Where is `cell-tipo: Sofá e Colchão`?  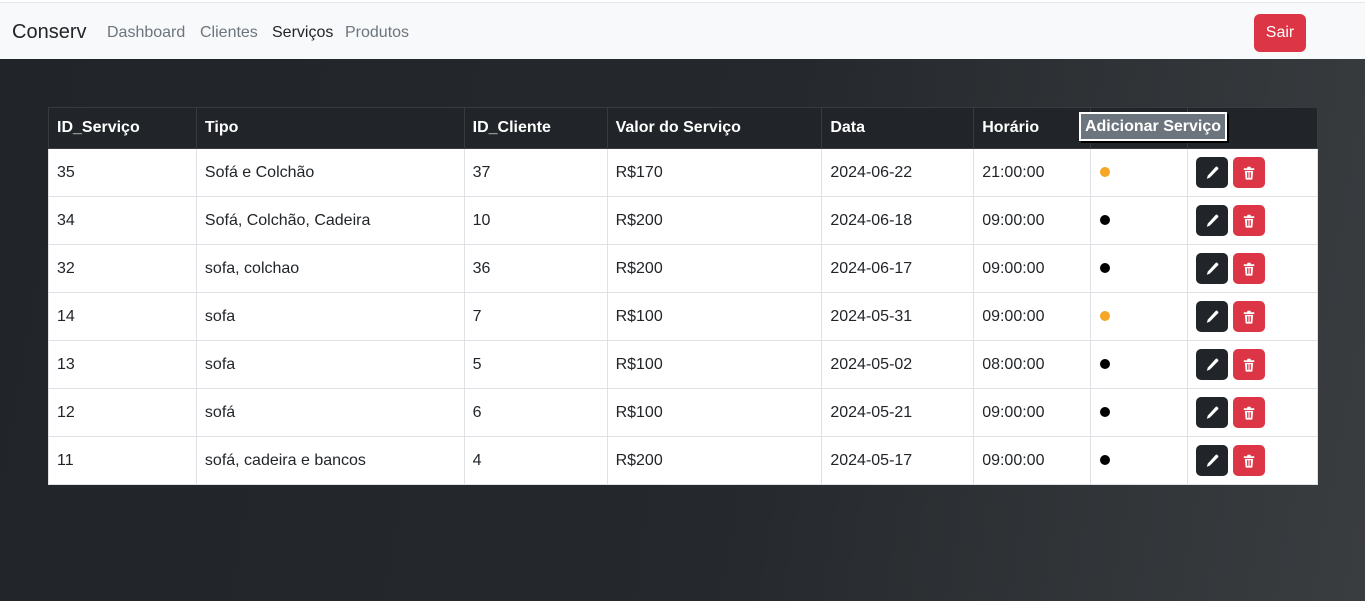
cell-tipo: Sofá e Colchão is located at coordinates (330, 172).